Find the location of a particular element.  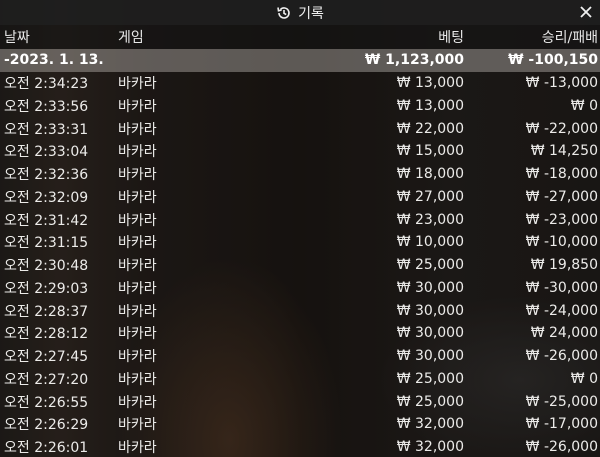

row-time: 오전 2:34:23 is located at coordinates (46, 84).